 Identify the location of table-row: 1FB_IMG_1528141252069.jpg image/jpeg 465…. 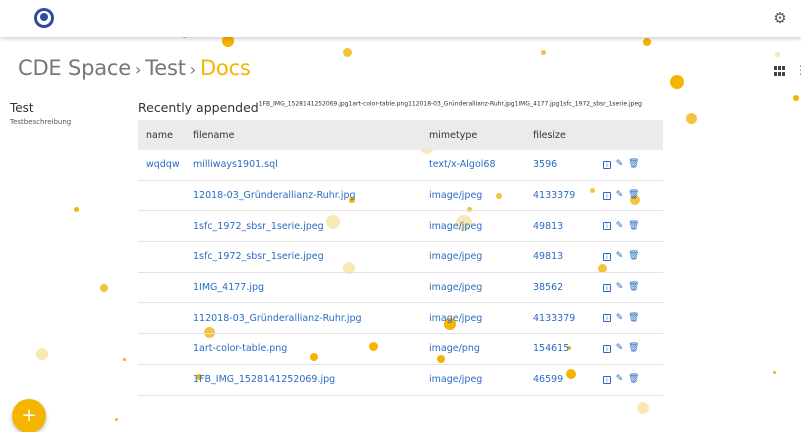
(400, 380).